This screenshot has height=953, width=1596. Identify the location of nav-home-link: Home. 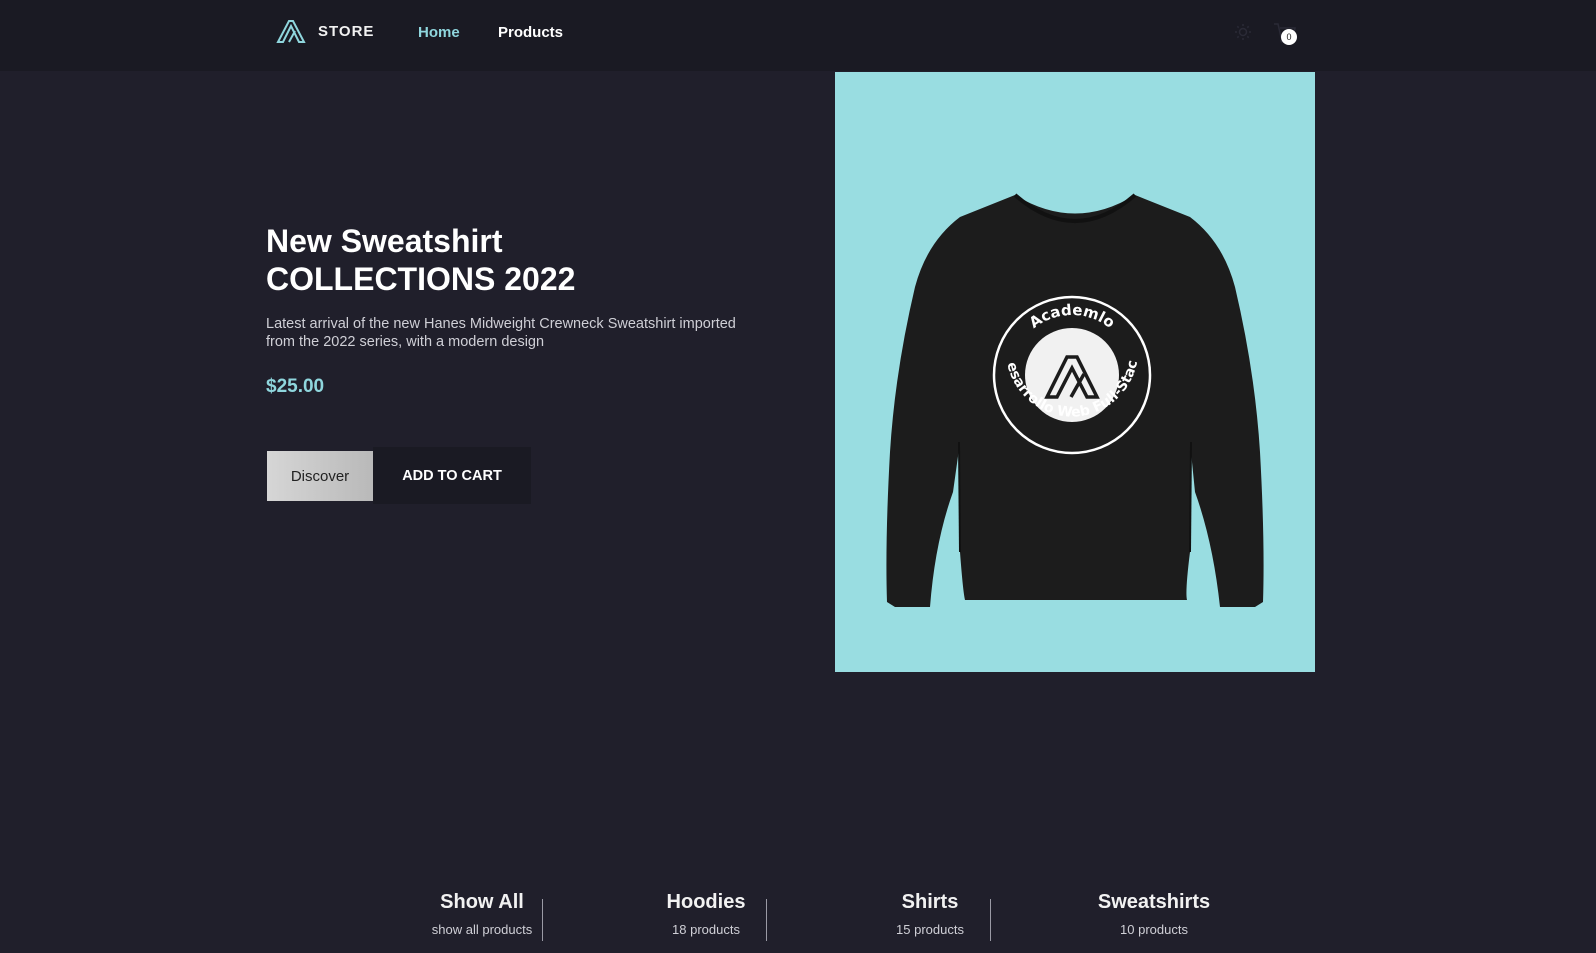
(439, 32).